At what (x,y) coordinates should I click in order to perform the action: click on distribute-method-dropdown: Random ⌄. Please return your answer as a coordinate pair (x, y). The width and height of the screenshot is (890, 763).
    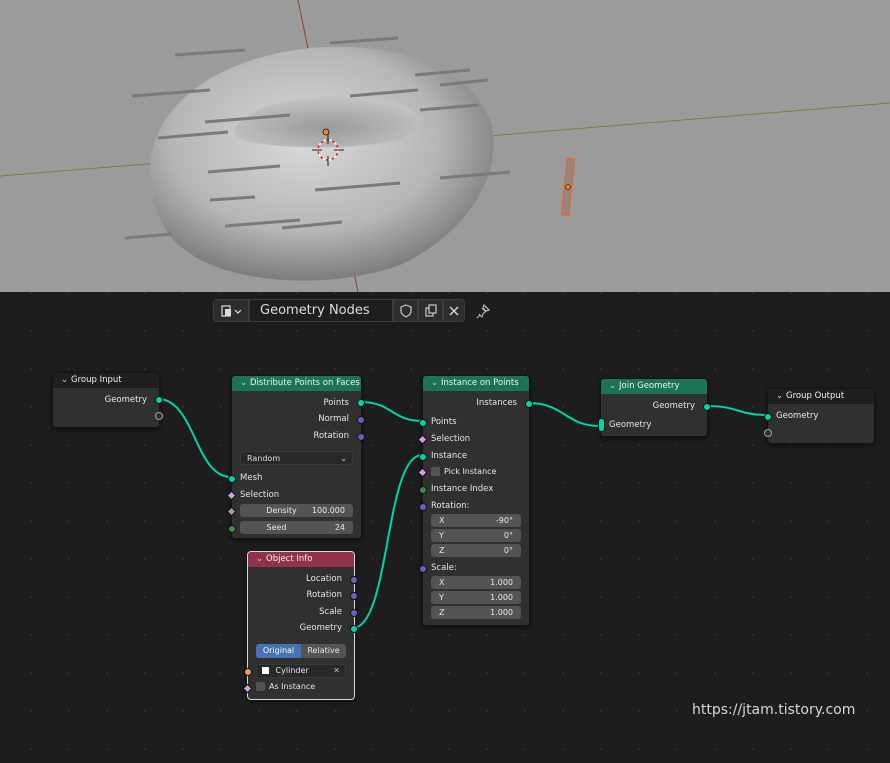
    Looking at the image, I should click on (296, 458).